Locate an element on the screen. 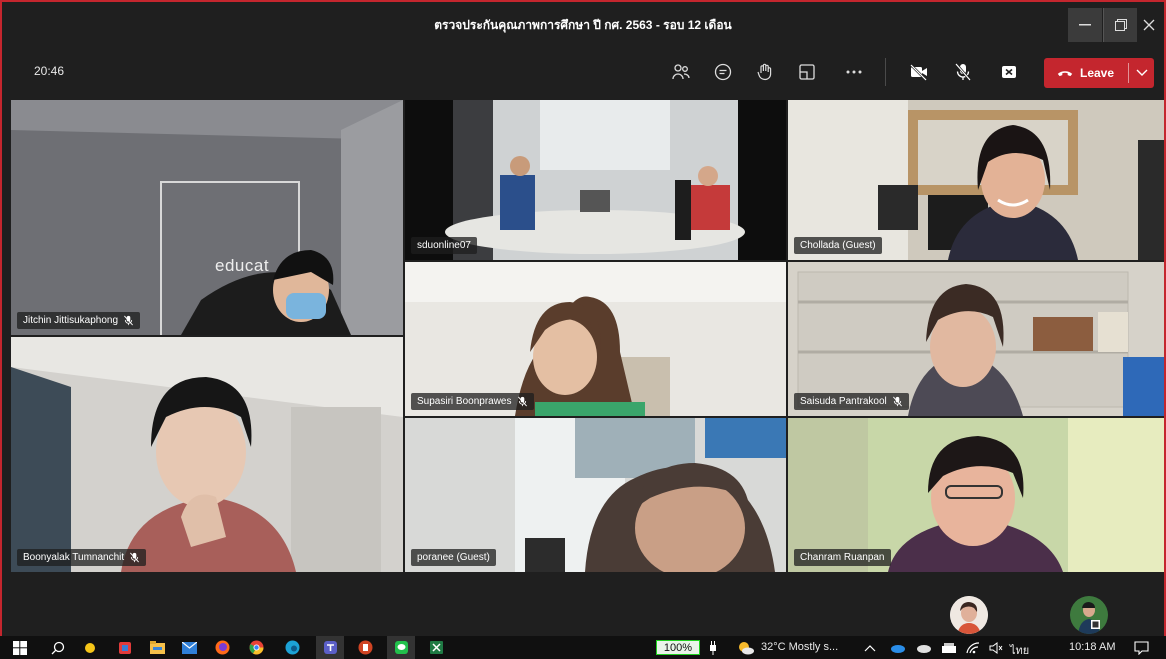 This screenshot has width=1166, height=659. participant-name: Chollada (Guest) is located at coordinates (838, 245).